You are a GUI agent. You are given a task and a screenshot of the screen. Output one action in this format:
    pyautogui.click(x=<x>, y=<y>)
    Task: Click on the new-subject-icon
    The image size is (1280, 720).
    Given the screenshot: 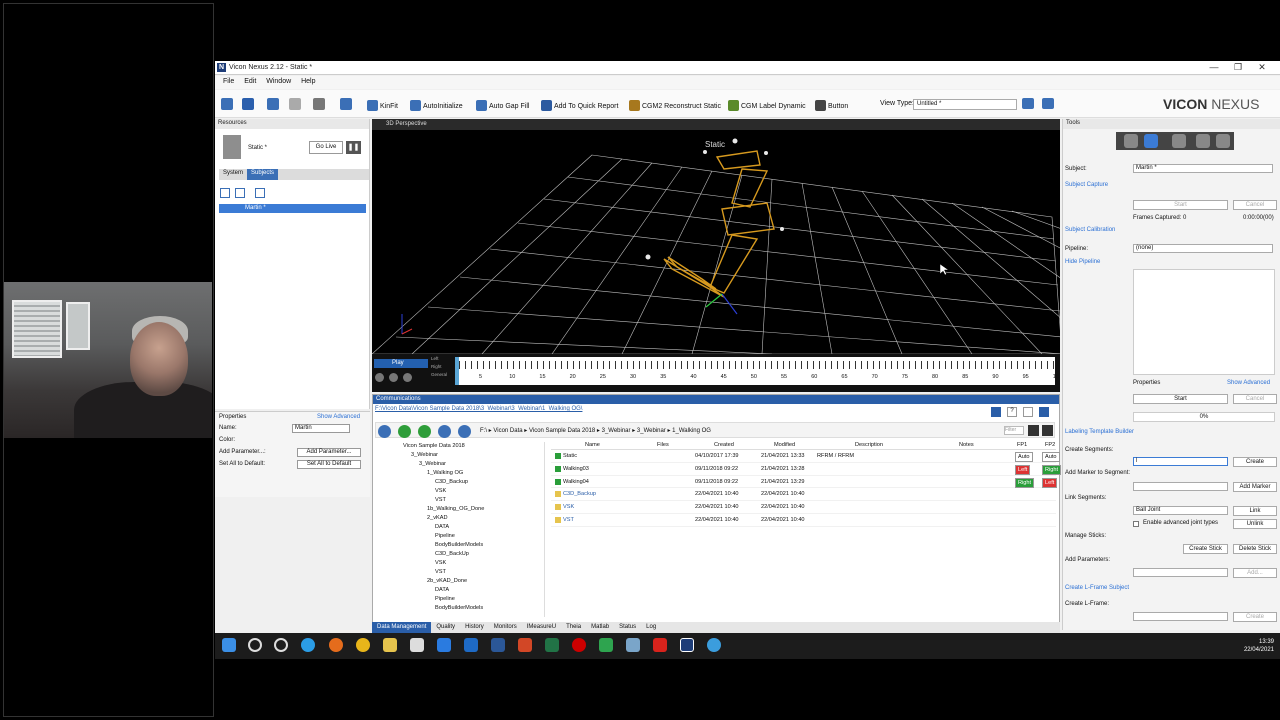 What is the action you would take?
    pyautogui.click(x=225, y=193)
    